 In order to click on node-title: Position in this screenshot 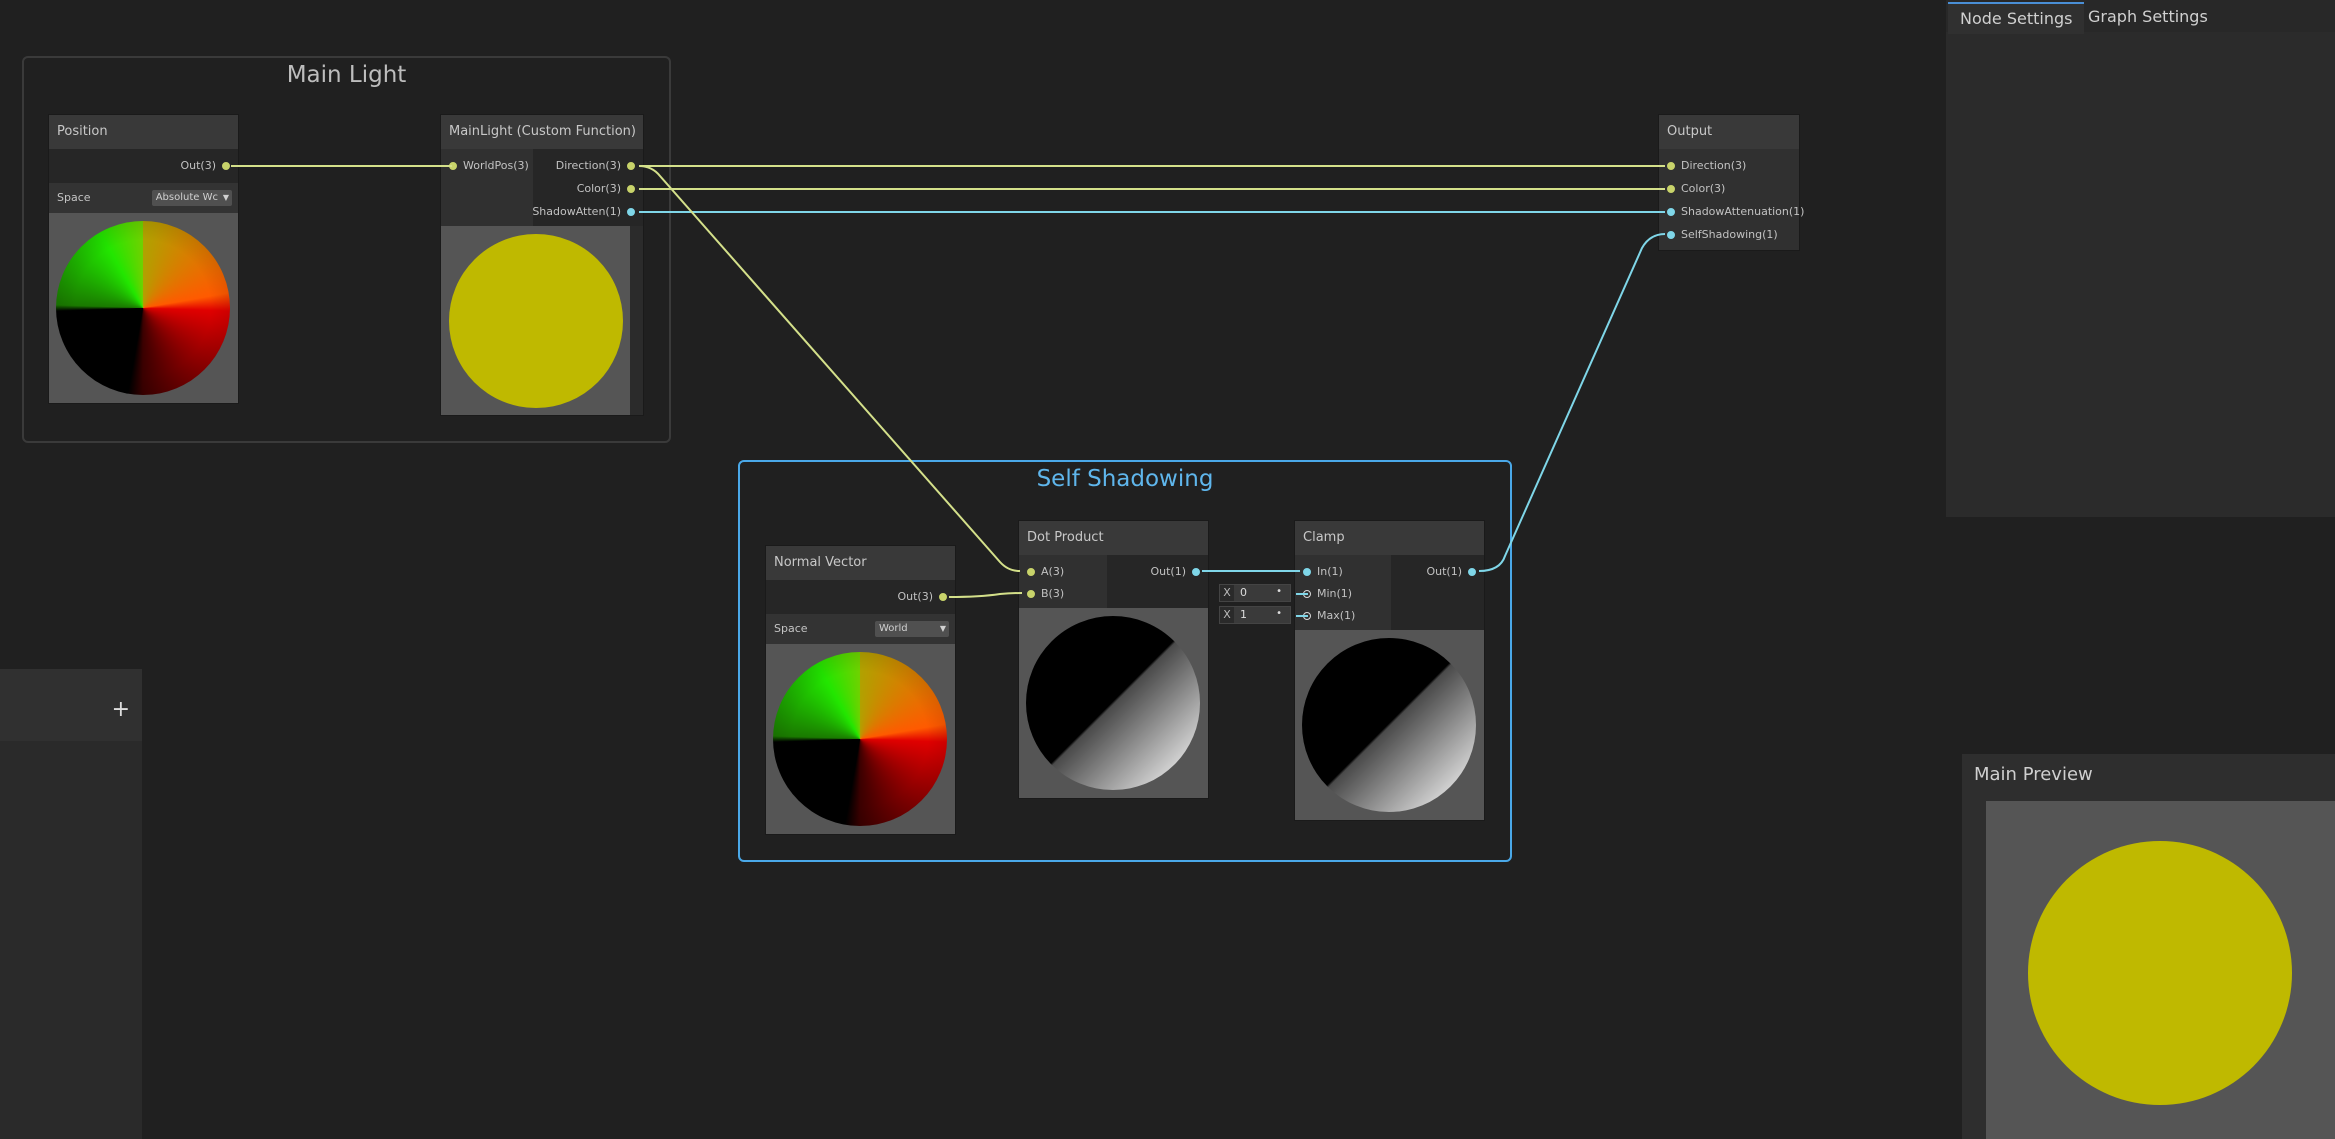, I will do `click(143, 132)`.